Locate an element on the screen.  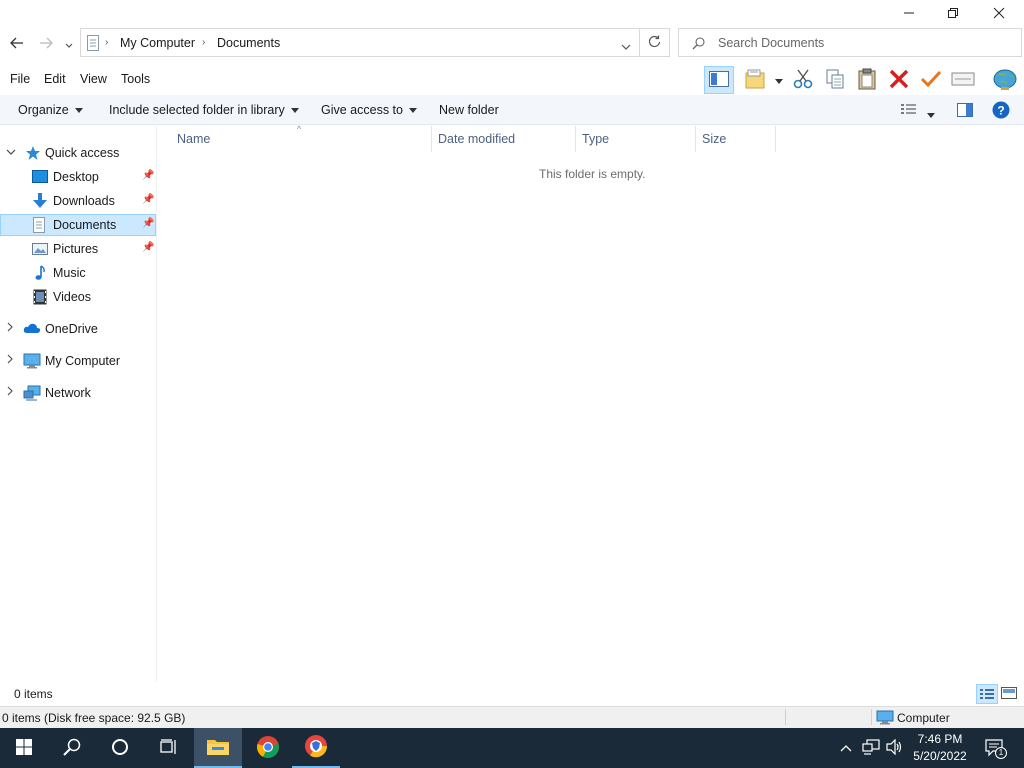
rename-icon is located at coordinates (963, 80).